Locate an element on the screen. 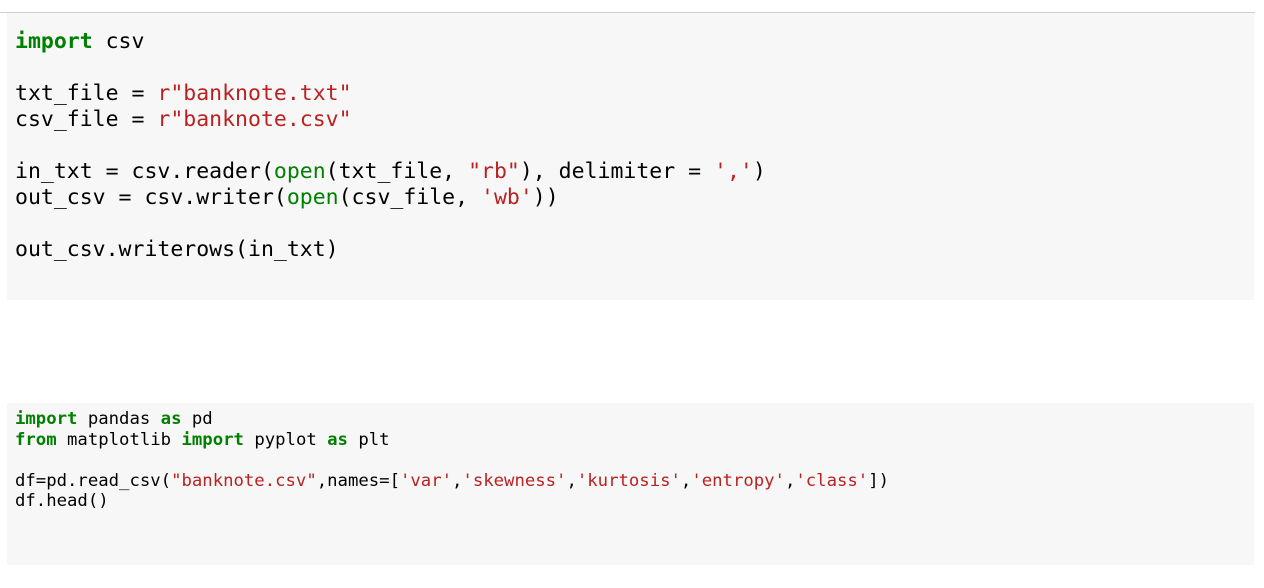 This screenshot has width=1264, height=588. code-line: out_csv.writerows(in_txt) is located at coordinates (634, 250).